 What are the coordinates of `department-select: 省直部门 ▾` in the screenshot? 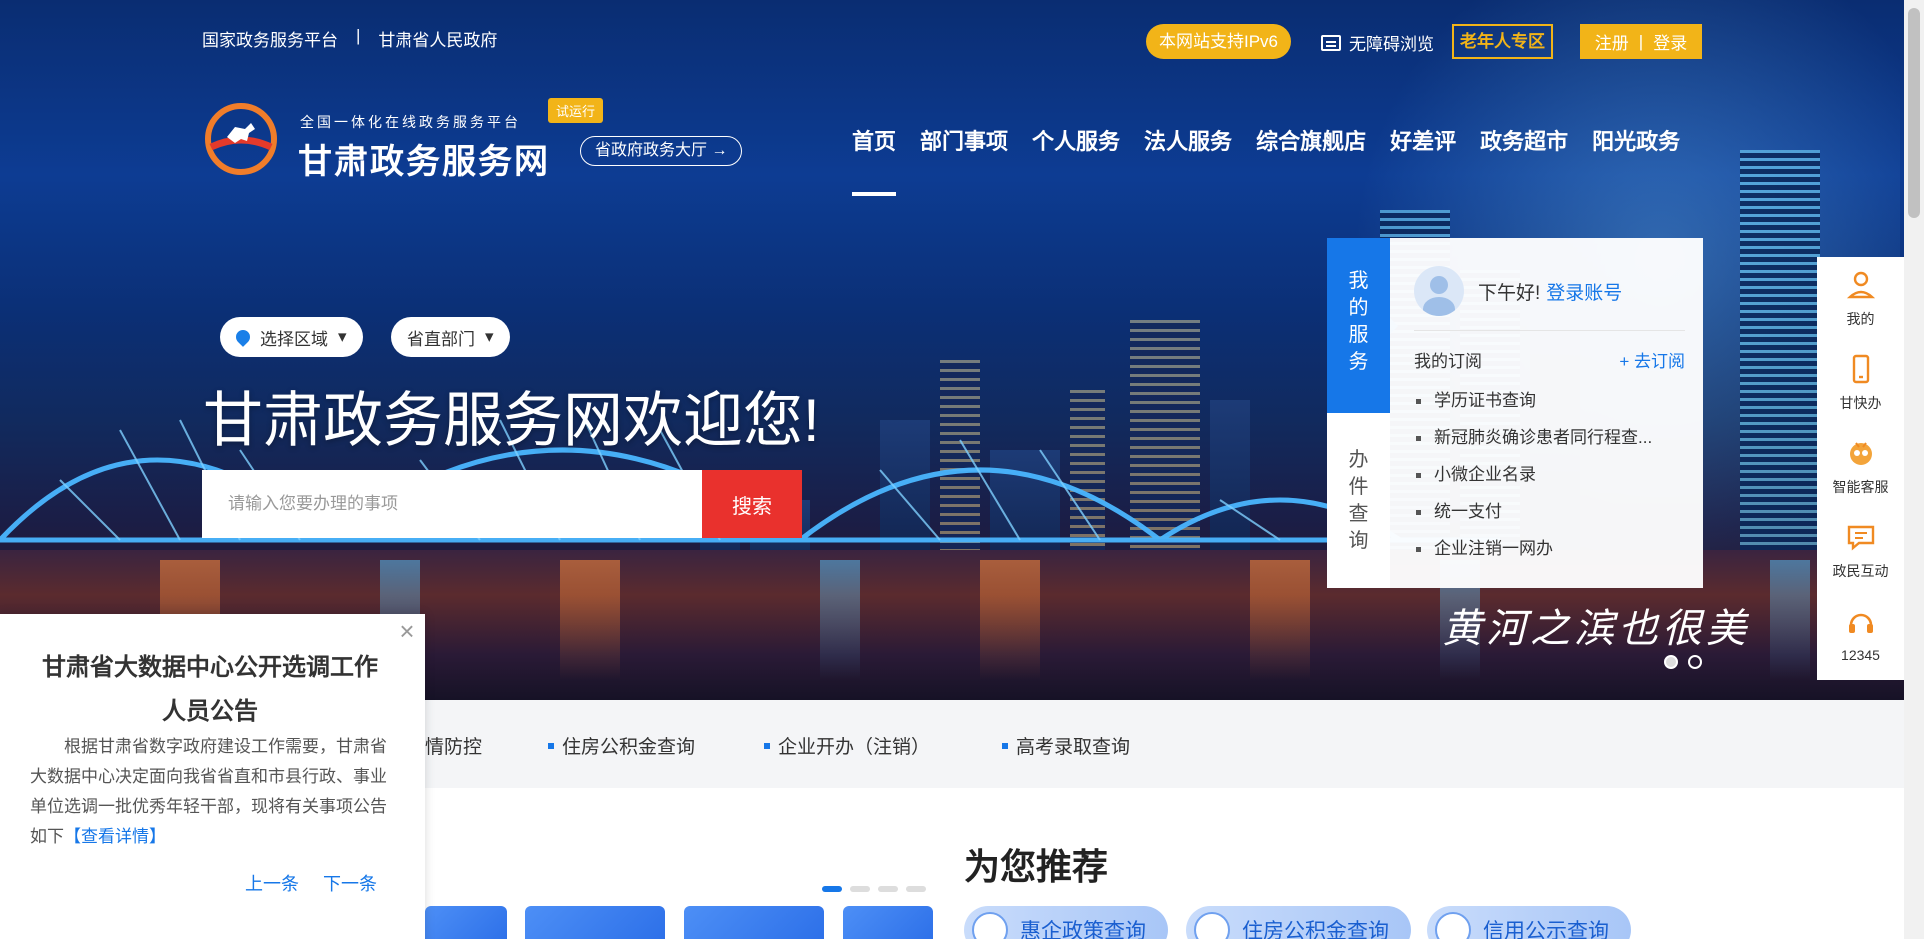 It's located at (450, 337).